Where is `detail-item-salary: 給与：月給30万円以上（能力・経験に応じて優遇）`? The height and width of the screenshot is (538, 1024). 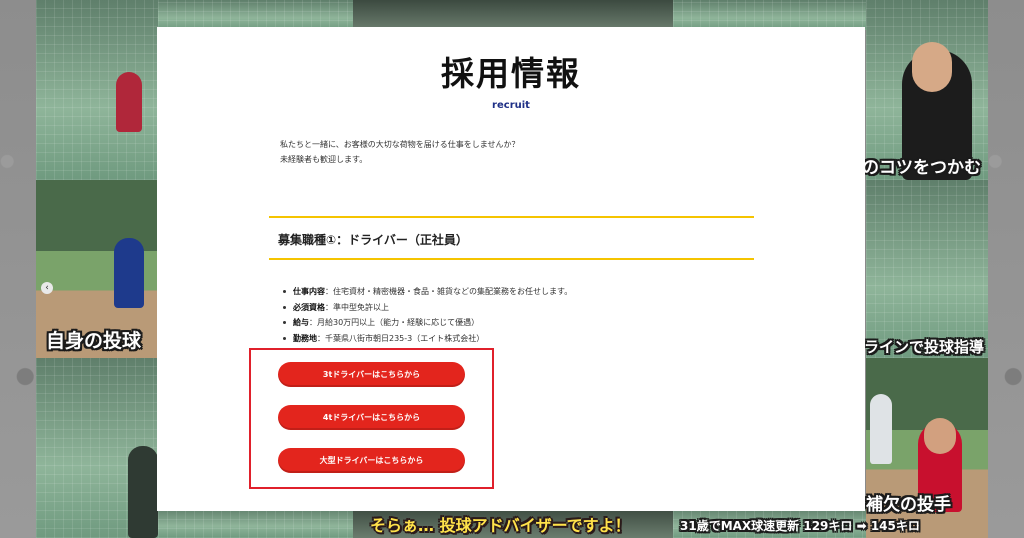
detail-item-salary: 給与：月給30万円以上（能力・経験に応じて優遇） is located at coordinates (427, 323).